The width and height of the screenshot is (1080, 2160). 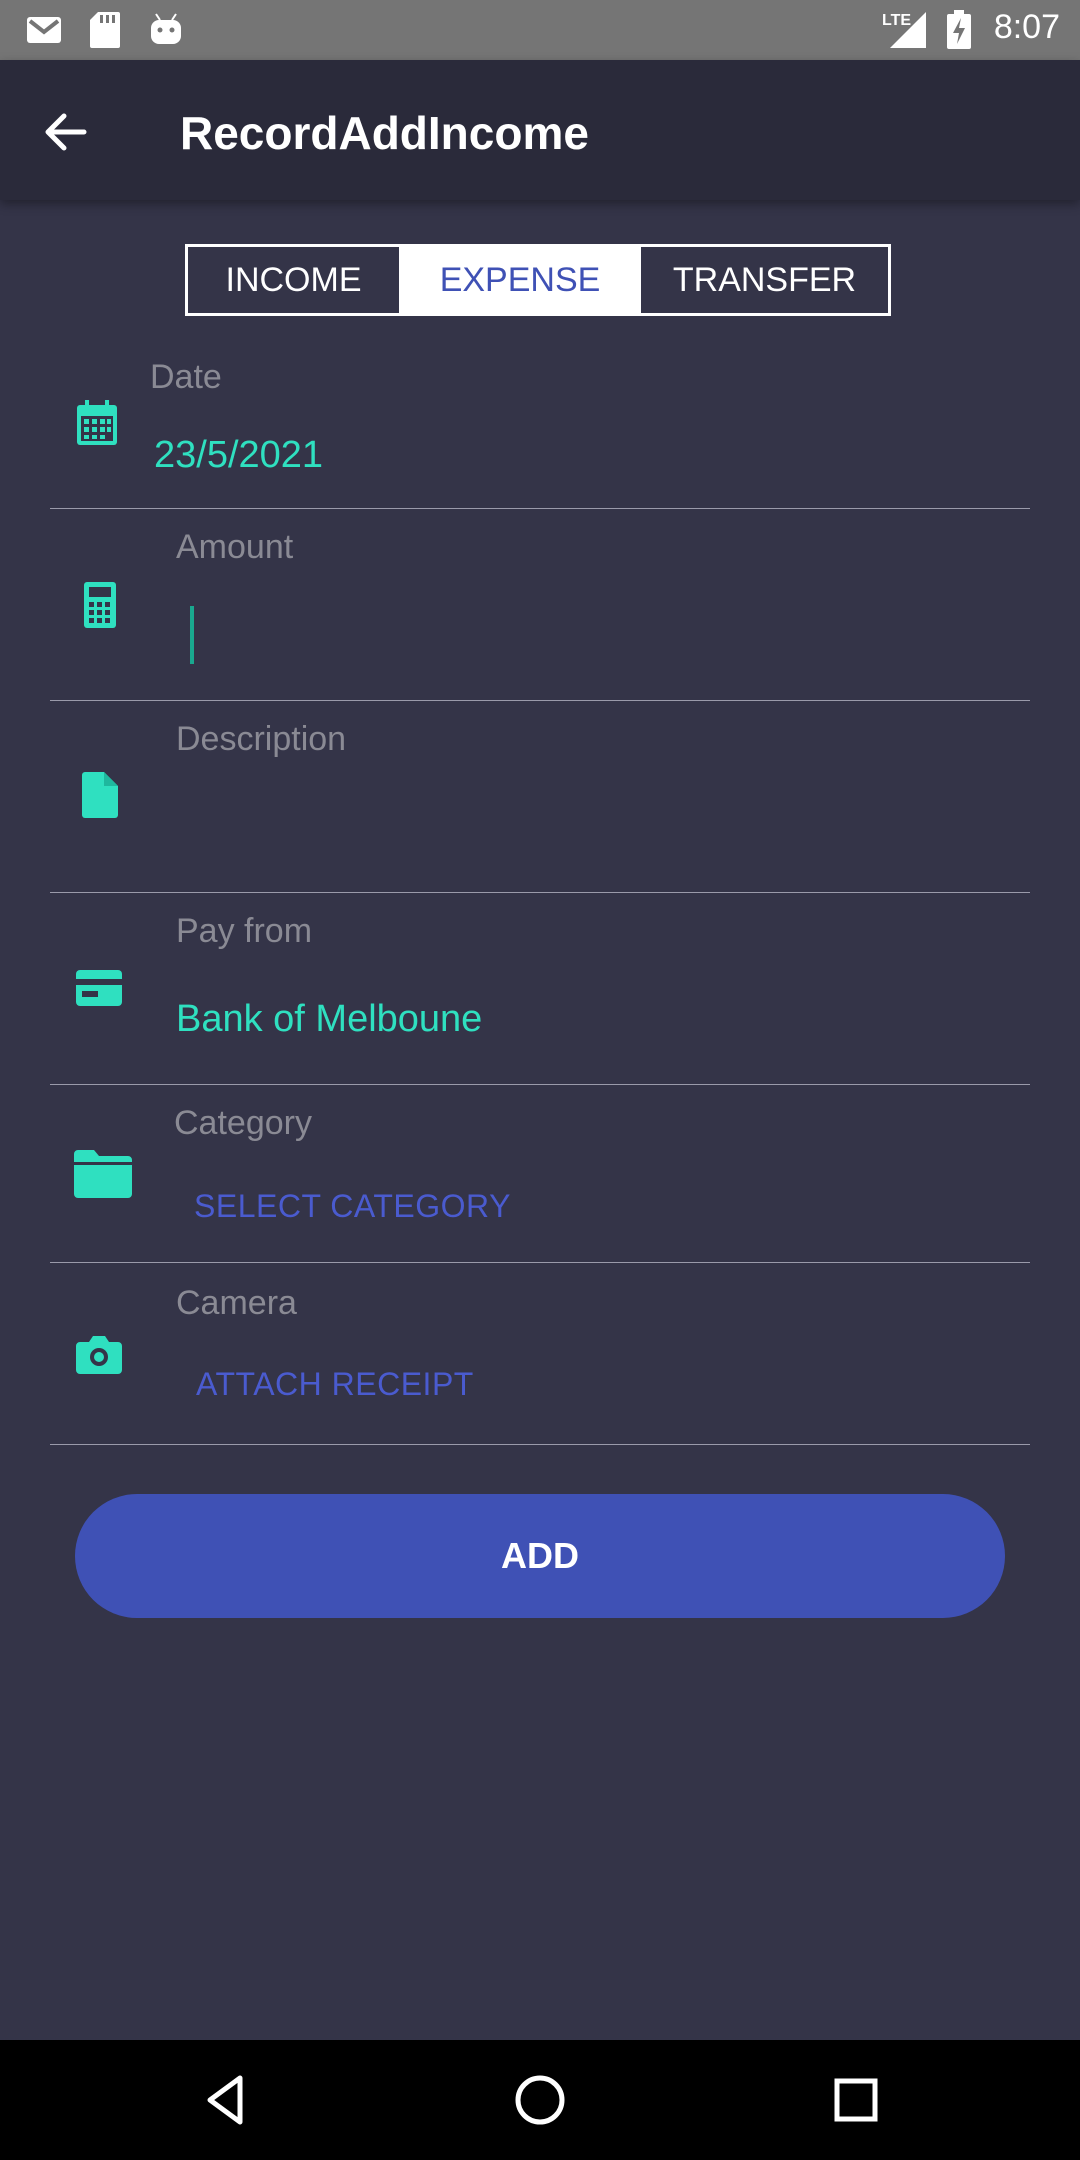 I want to click on select-category-button: SELECT CATEGORY, so click(x=352, y=1206).